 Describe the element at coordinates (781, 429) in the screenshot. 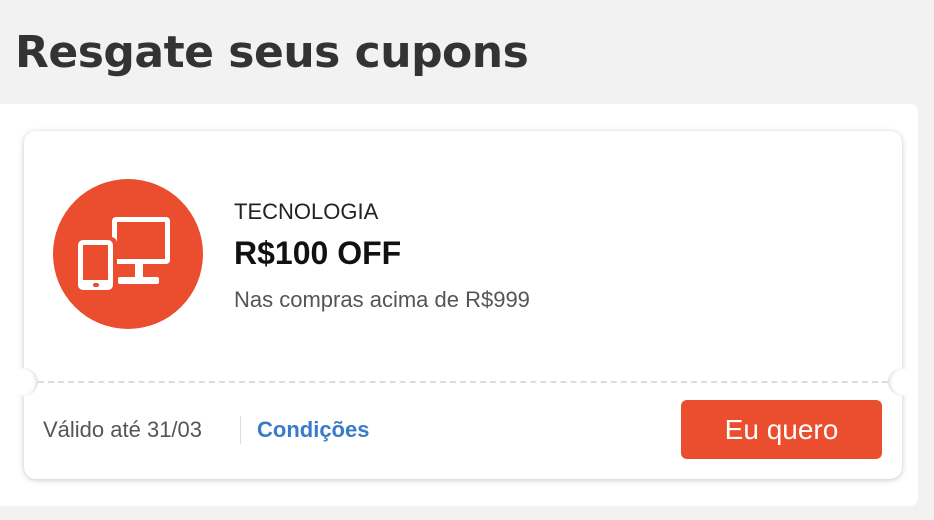

I see `redeem-coupon-button: Eu quero` at that location.